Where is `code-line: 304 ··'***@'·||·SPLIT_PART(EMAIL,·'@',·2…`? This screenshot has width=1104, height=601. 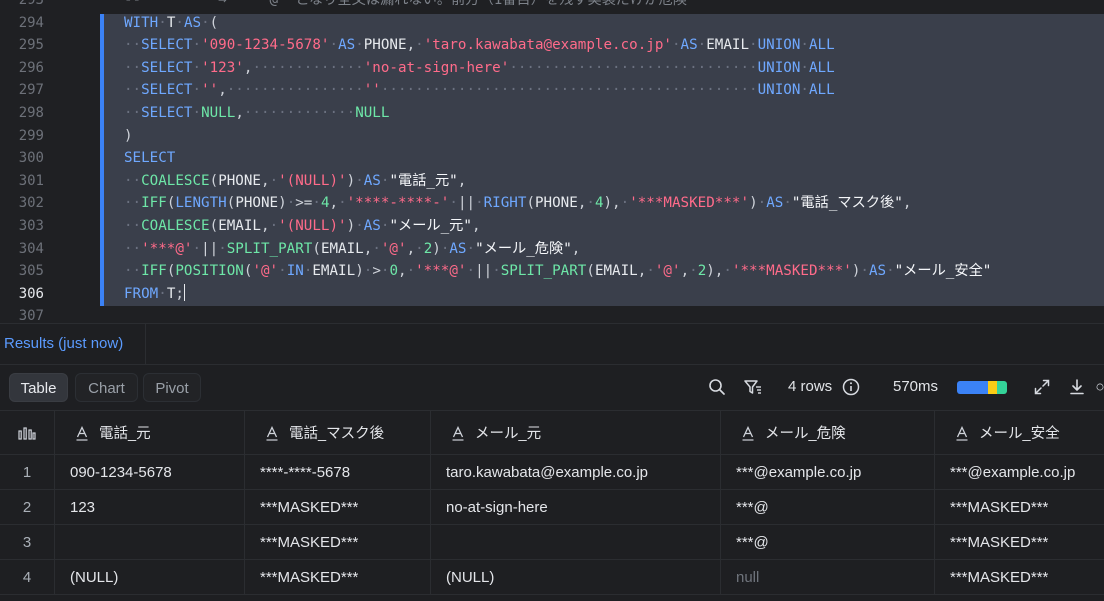 code-line: 304 ··'***@'·||·SPLIT_PART(EMAIL,·'@',·2… is located at coordinates (552, 249).